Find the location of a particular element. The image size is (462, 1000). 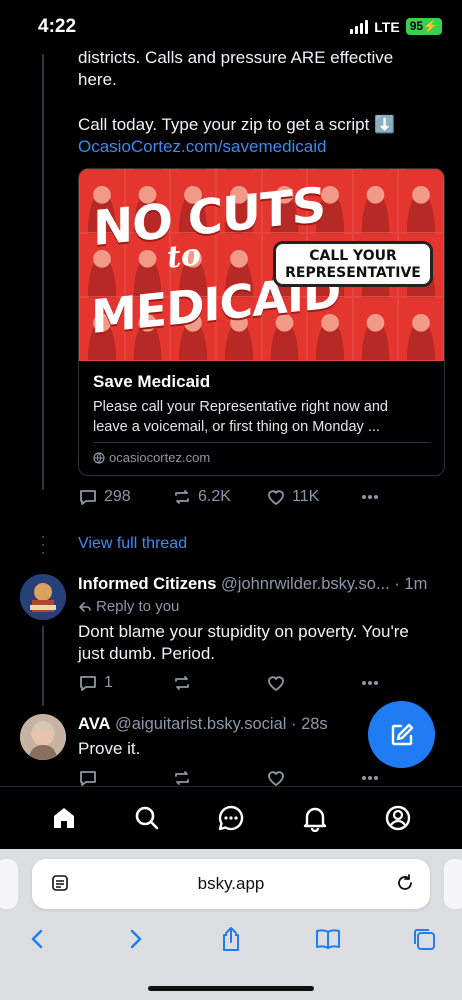

post-actions: 298 6.2K 11K is located at coordinates (233, 497).